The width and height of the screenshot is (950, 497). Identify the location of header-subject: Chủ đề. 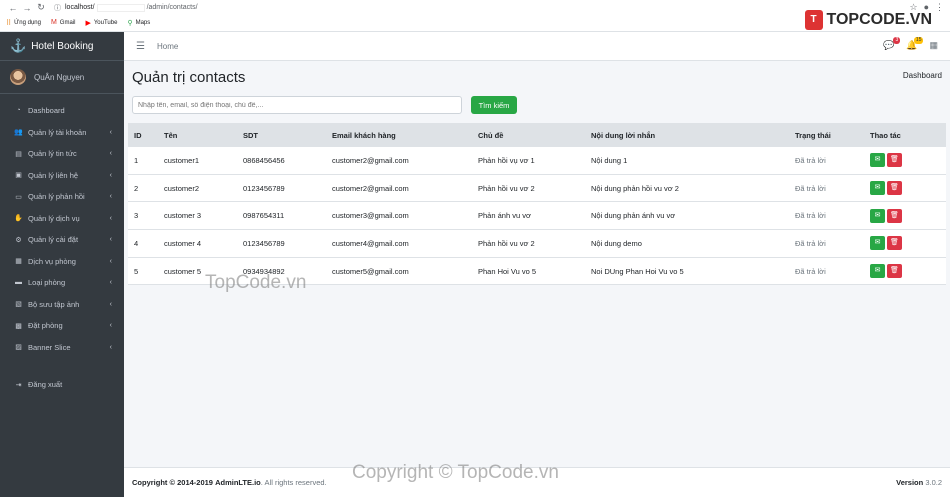
(491, 135).